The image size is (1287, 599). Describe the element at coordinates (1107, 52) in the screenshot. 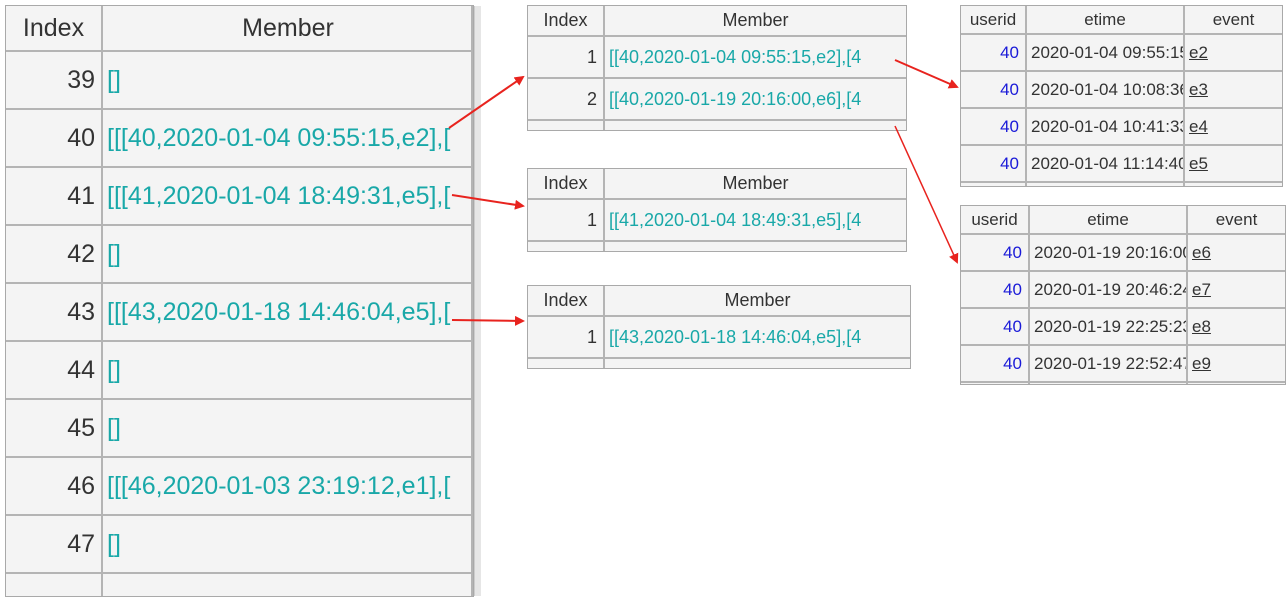

I see `etime-cell: 2020-01-04 09:55:15` at that location.